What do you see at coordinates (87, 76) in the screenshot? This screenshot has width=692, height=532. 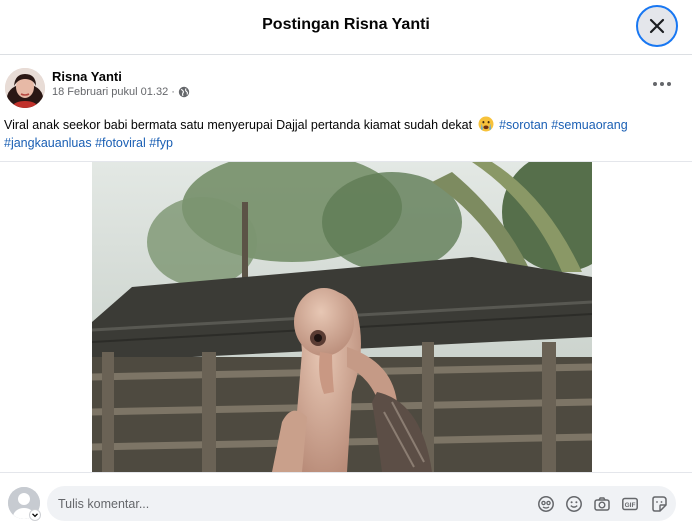 I see `author-name: Risna Yanti` at bounding box center [87, 76].